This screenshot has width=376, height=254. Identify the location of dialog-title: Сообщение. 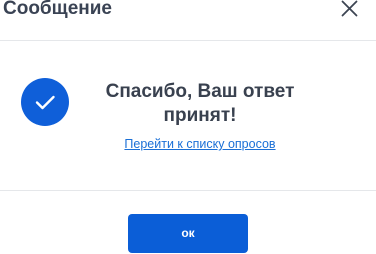
(57, 9).